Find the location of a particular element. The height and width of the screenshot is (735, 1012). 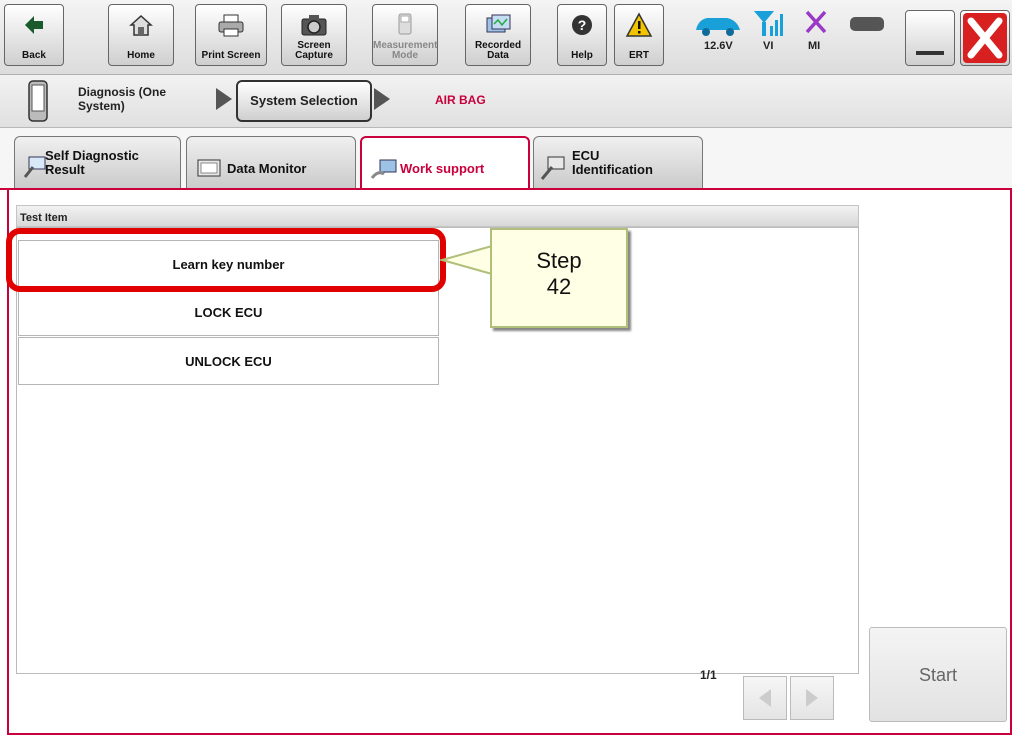

measurement-mode-button: Measurement Mode is located at coordinates (405, 35).